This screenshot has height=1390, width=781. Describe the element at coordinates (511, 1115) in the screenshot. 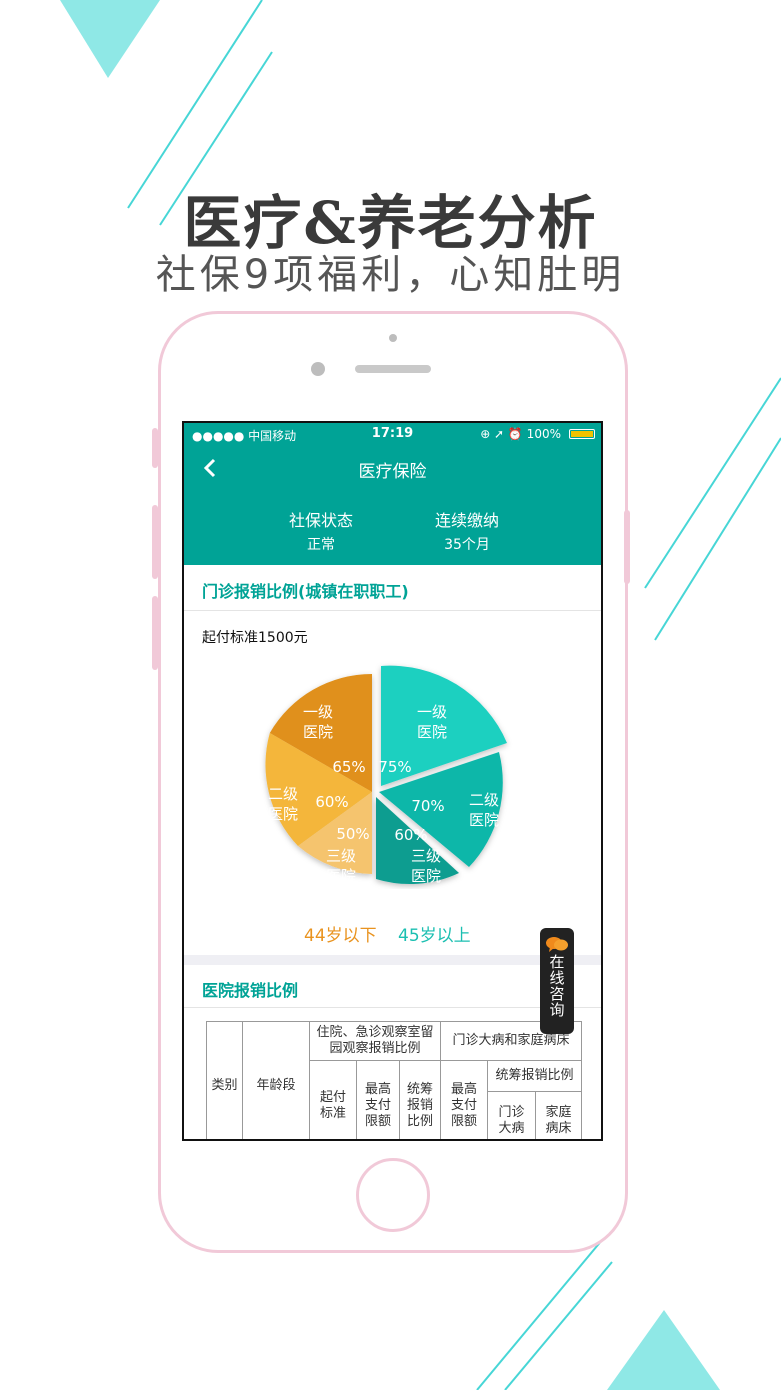

I see `table-sub-outpatient-major: 门诊大病` at that location.